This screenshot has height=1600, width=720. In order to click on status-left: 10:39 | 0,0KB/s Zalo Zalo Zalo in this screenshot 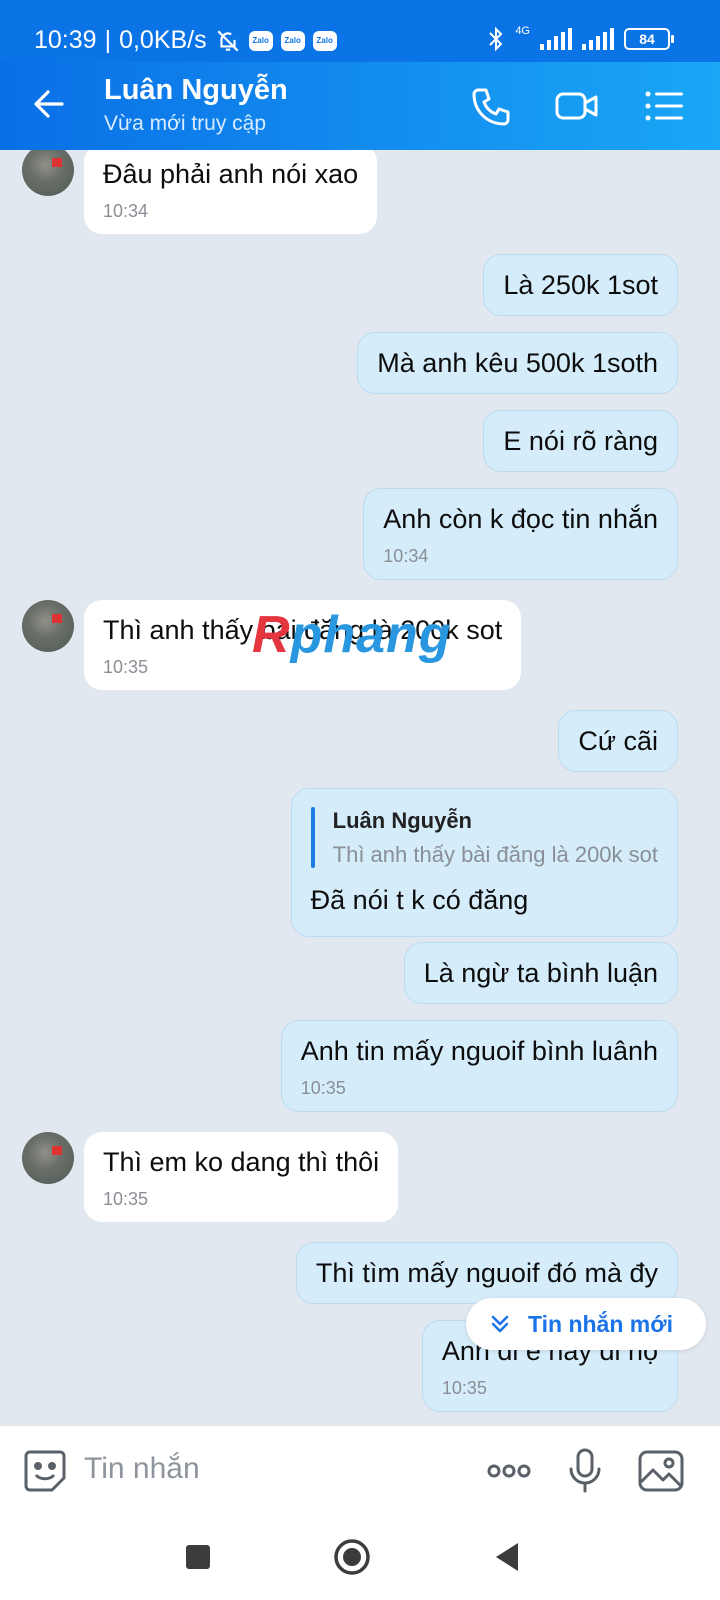, I will do `click(185, 40)`.